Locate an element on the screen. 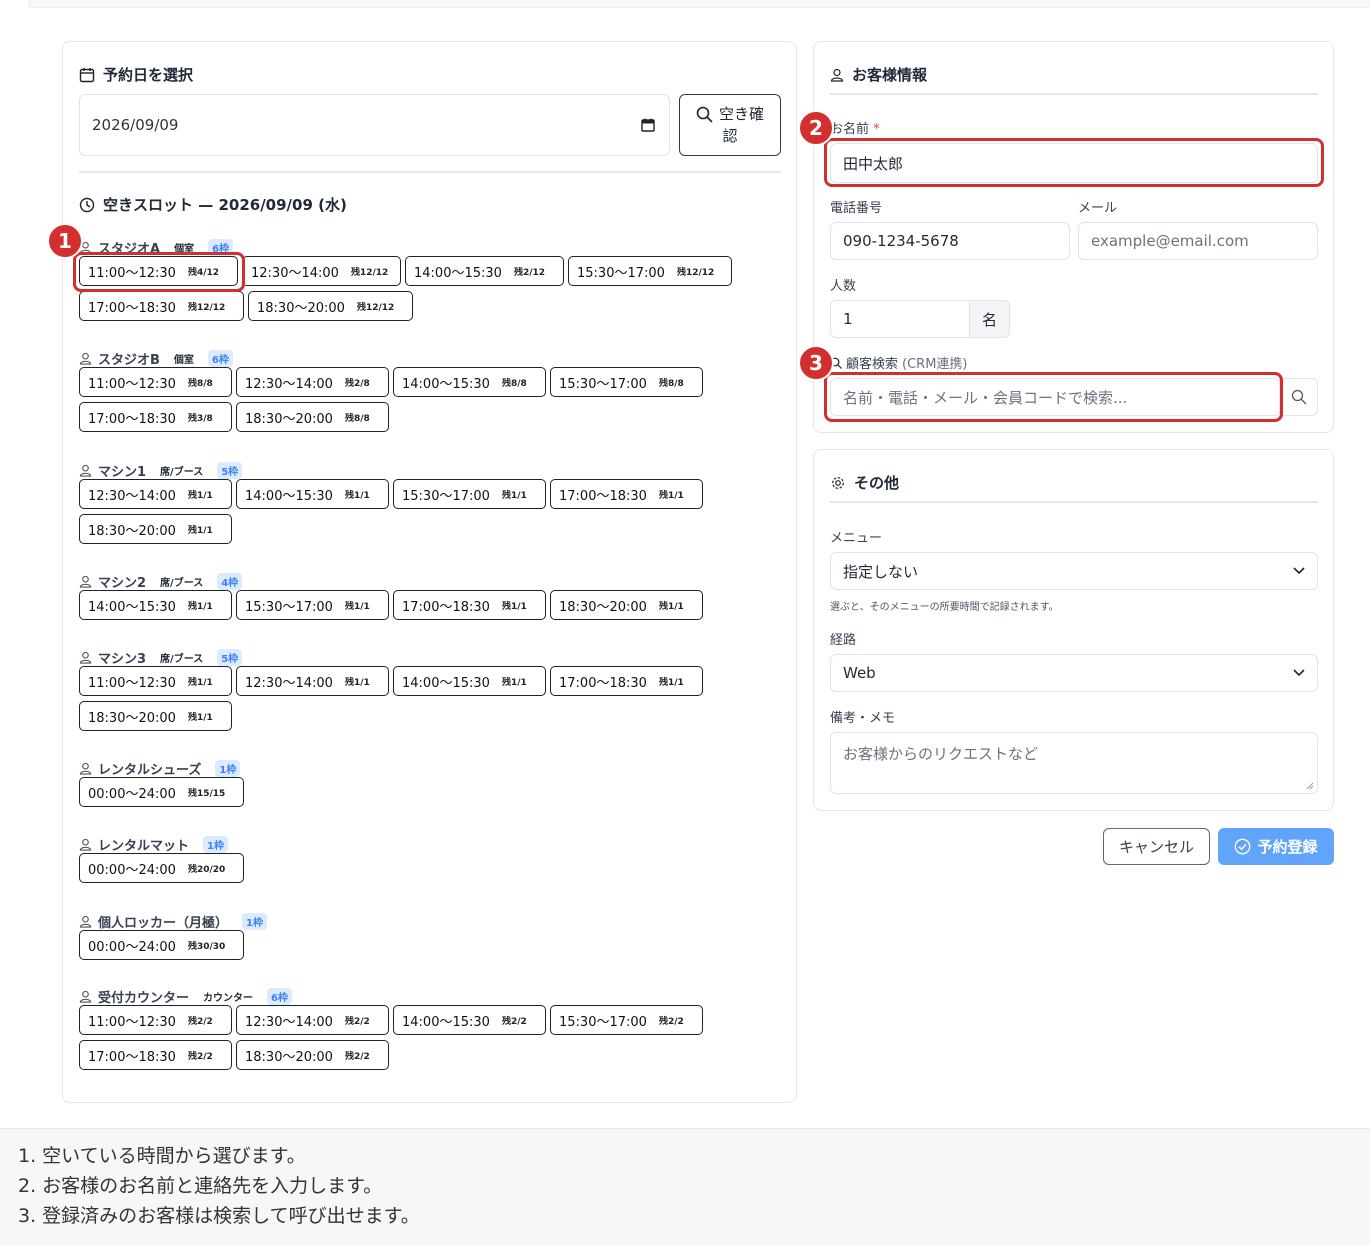  date-input-value: 2026/09/09 is located at coordinates (135, 125).